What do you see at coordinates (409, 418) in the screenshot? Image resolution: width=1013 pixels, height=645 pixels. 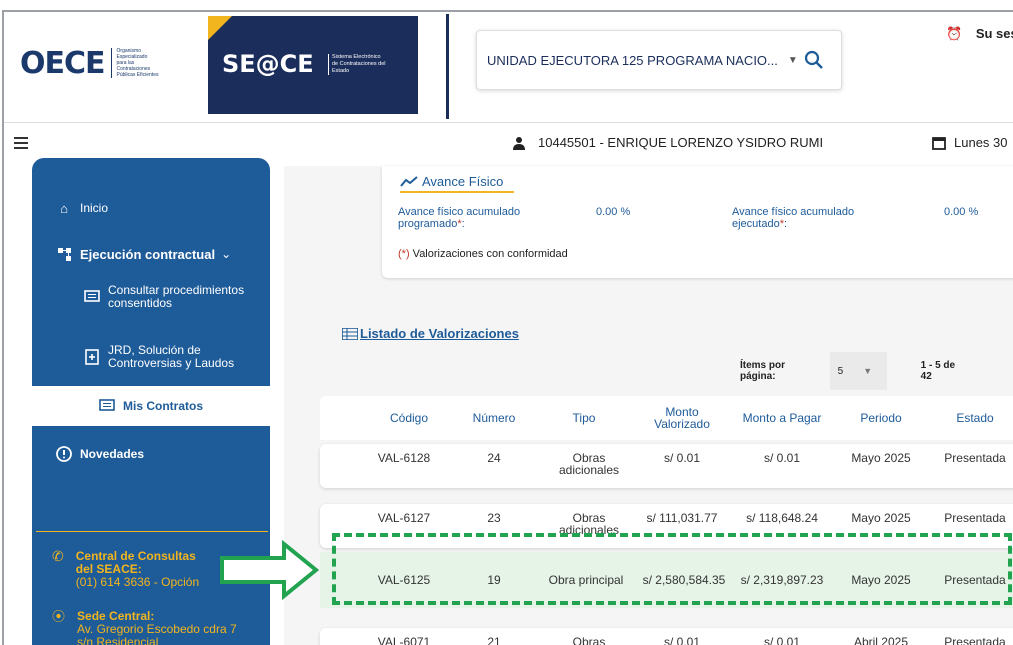 I see `col-codigo: Código` at bounding box center [409, 418].